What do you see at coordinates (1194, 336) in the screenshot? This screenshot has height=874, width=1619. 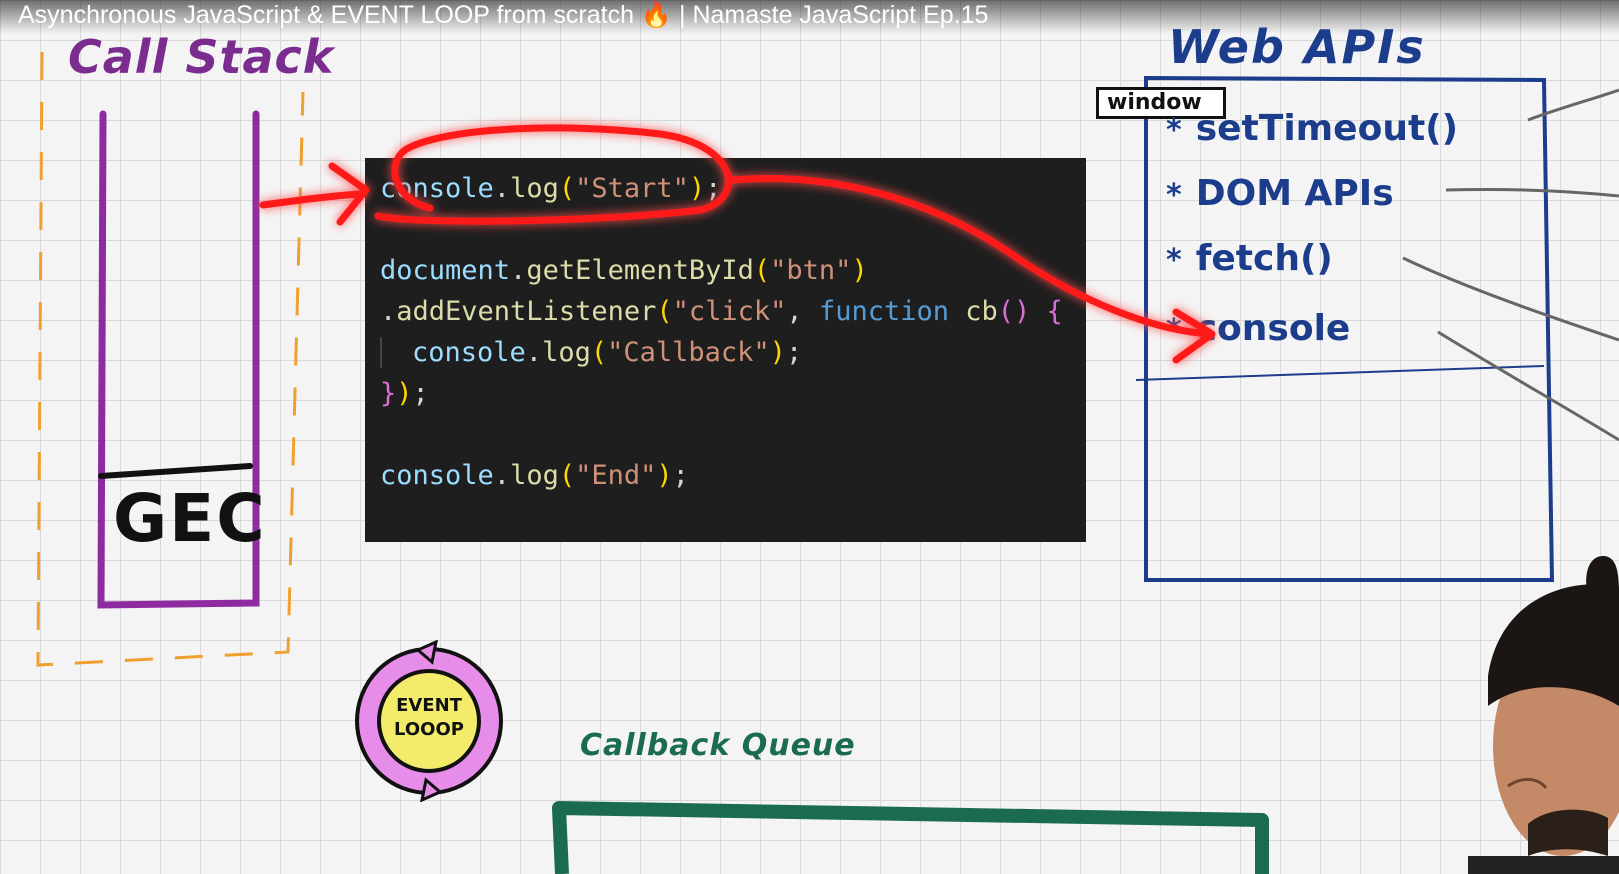 I see `arrow-head-console-api` at bounding box center [1194, 336].